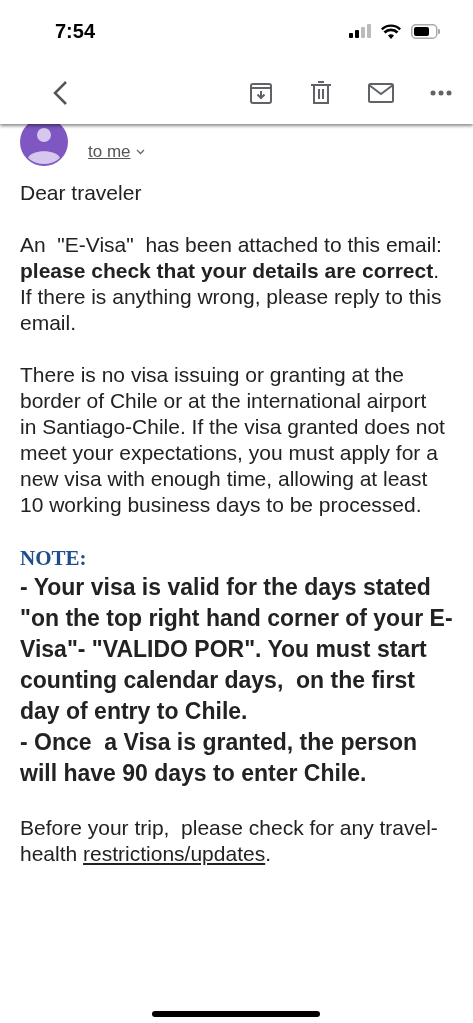 This screenshot has height=1023, width=473. I want to click on chevron-down-icon, so click(140, 152).